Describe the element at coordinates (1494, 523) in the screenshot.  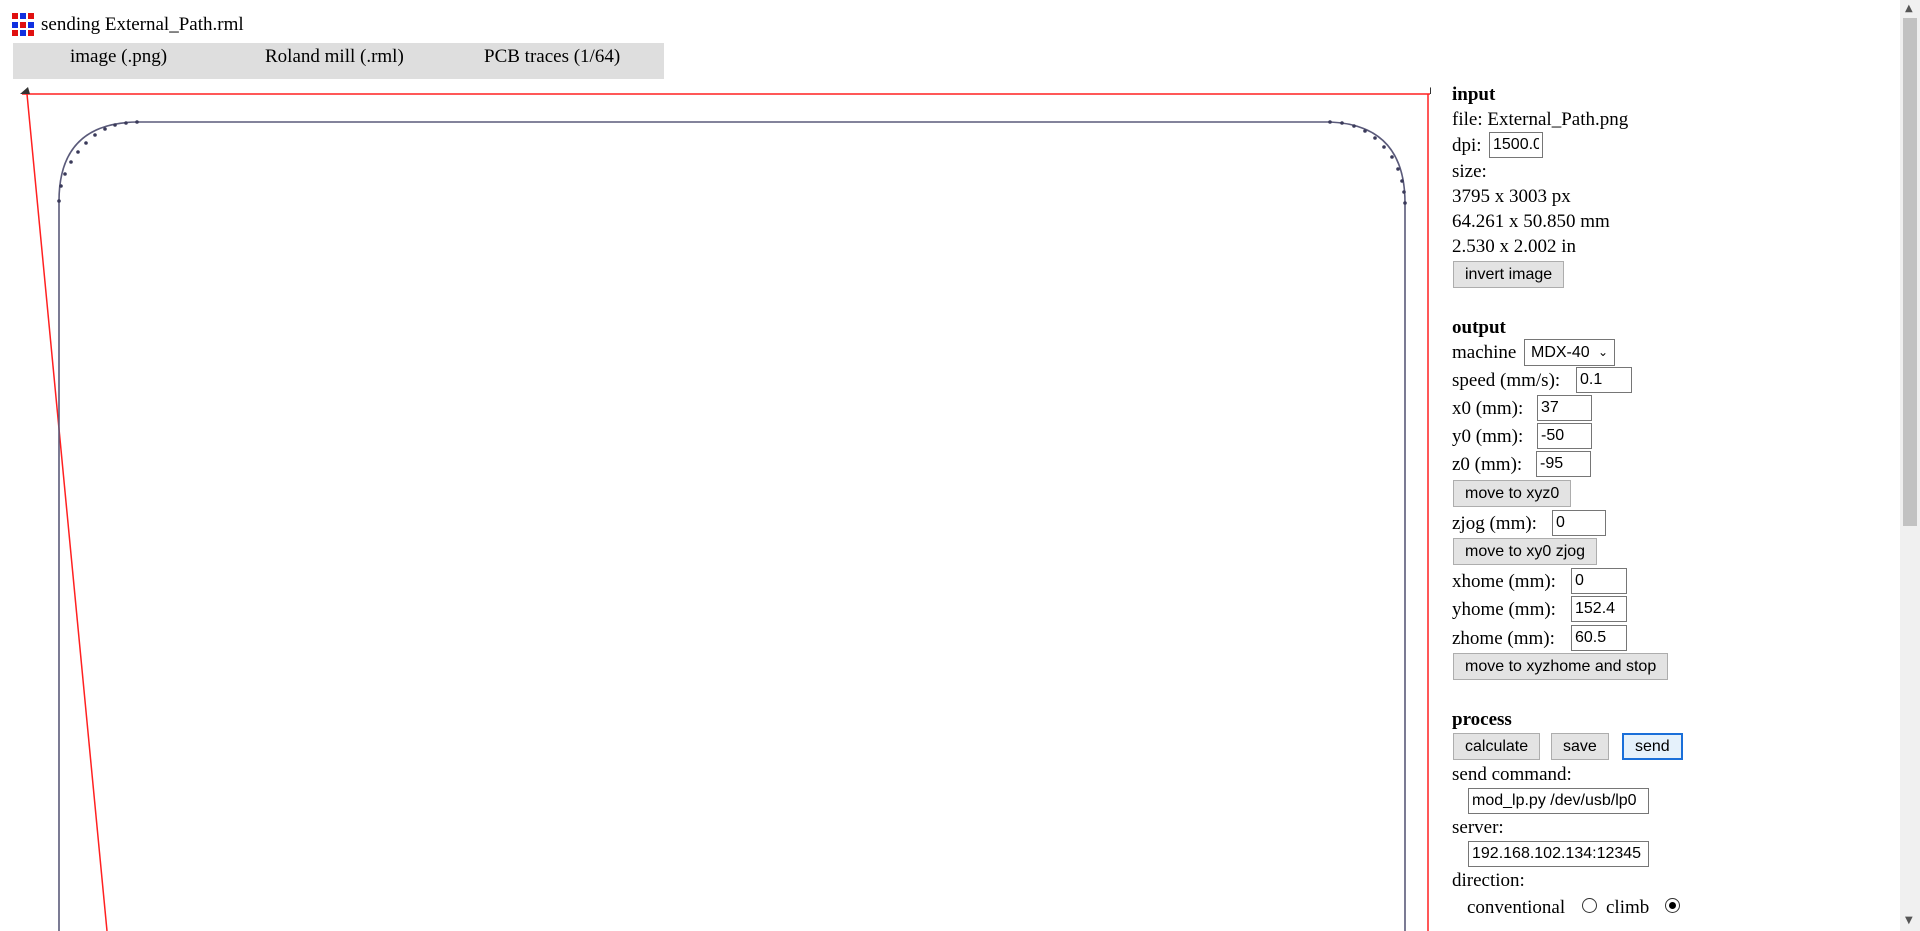
I see `zjog-label: zjog (mm):` at that location.